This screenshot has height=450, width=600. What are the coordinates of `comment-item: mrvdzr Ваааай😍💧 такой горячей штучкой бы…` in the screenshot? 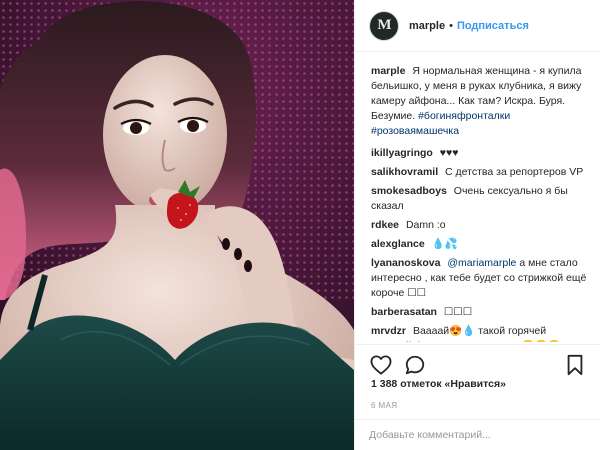 It's located at (479, 333).